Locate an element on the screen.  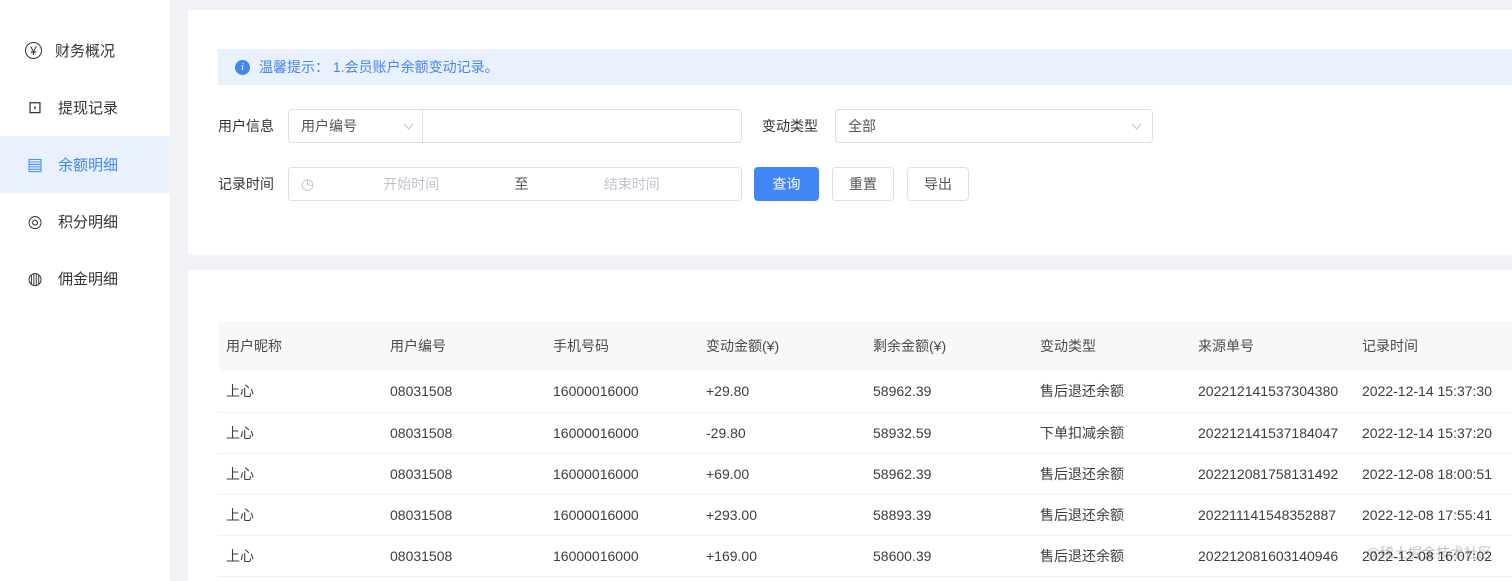
table-cell: 58932.59 is located at coordinates (948, 433).